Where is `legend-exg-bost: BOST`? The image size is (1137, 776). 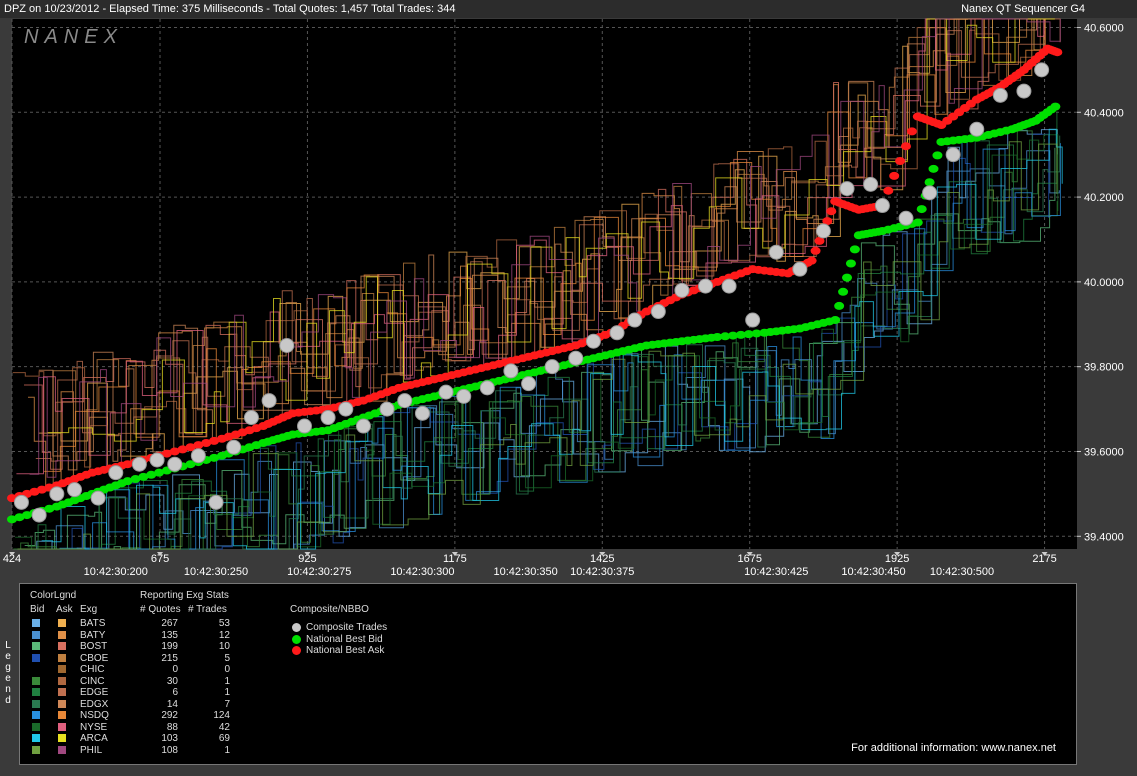
legend-exg-bost: BOST is located at coordinates (94, 646).